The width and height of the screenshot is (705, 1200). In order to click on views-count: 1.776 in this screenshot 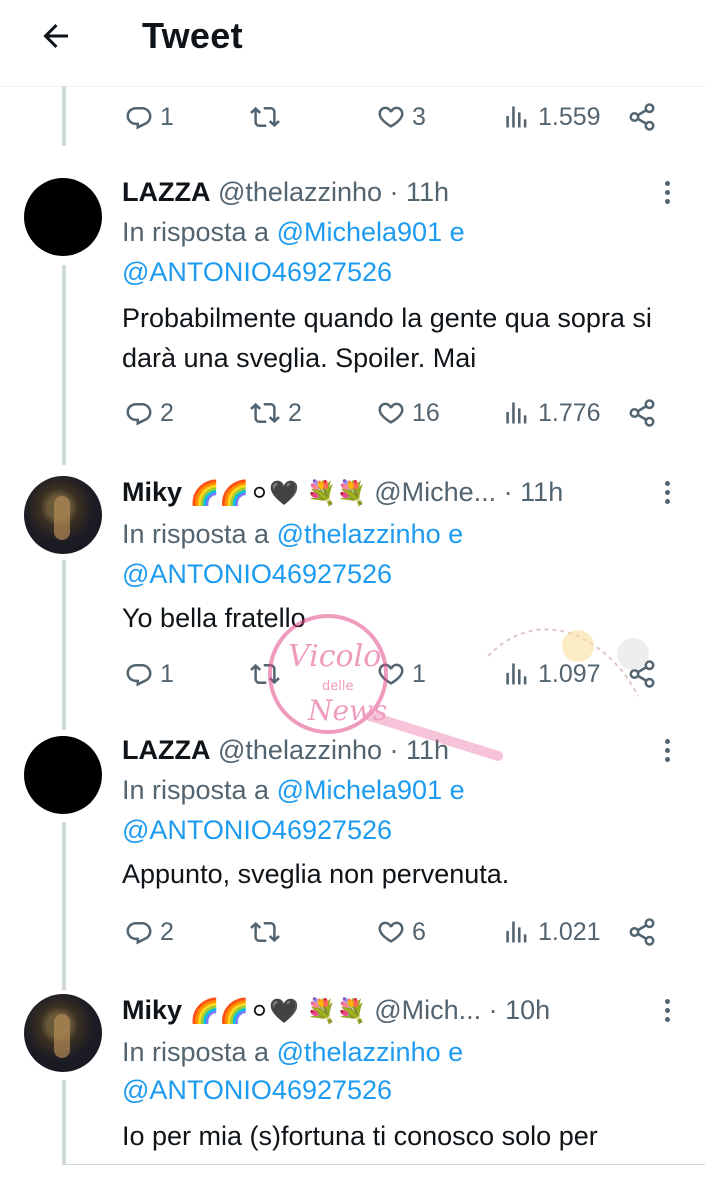, I will do `click(569, 412)`.